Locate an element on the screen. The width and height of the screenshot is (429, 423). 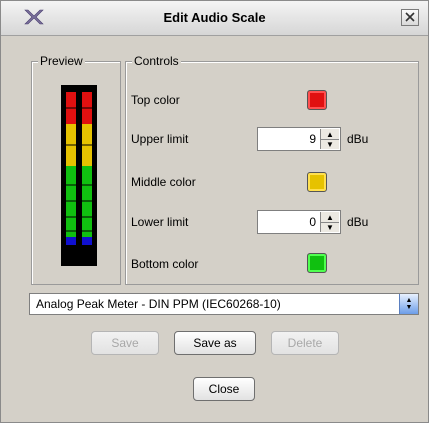
close-icon is located at coordinates (410, 17).